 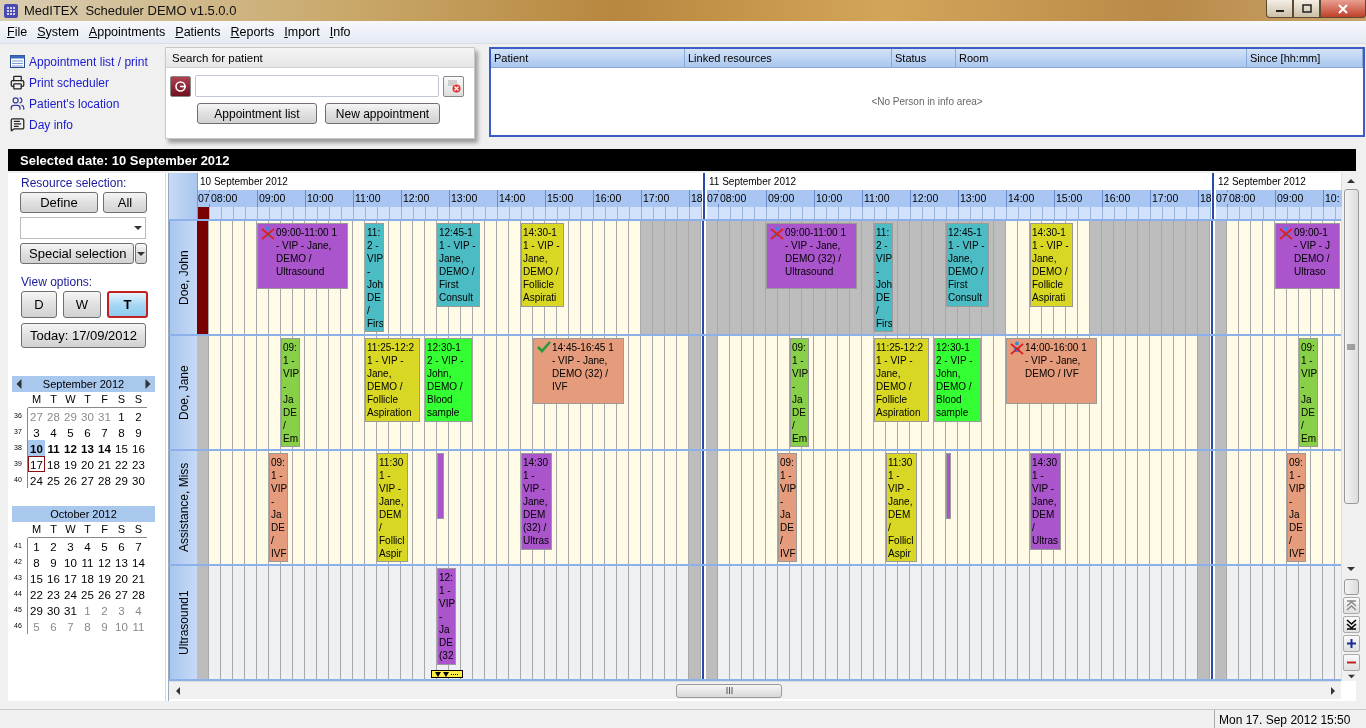 I want to click on calendar-day: 19, so click(x=104, y=578).